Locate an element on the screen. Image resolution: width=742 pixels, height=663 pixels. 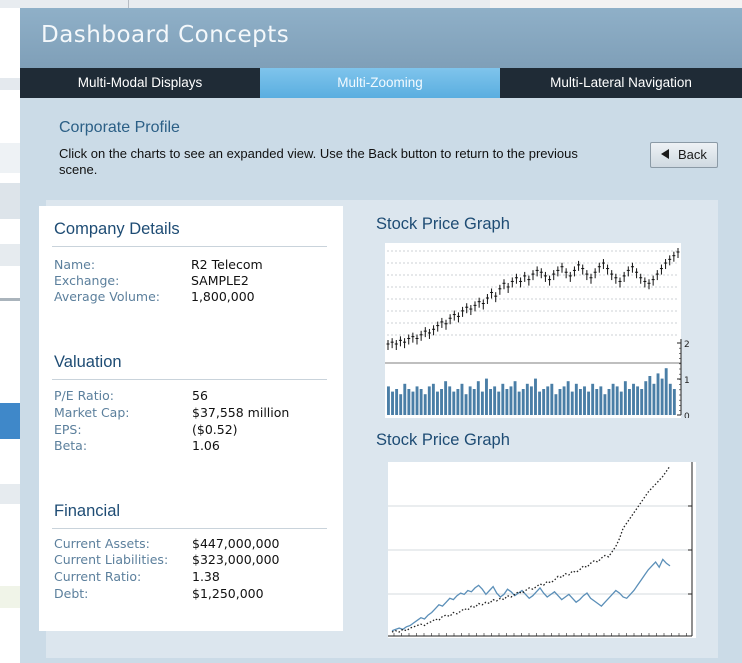
line-comparison-chart is located at coordinates (543, 551).